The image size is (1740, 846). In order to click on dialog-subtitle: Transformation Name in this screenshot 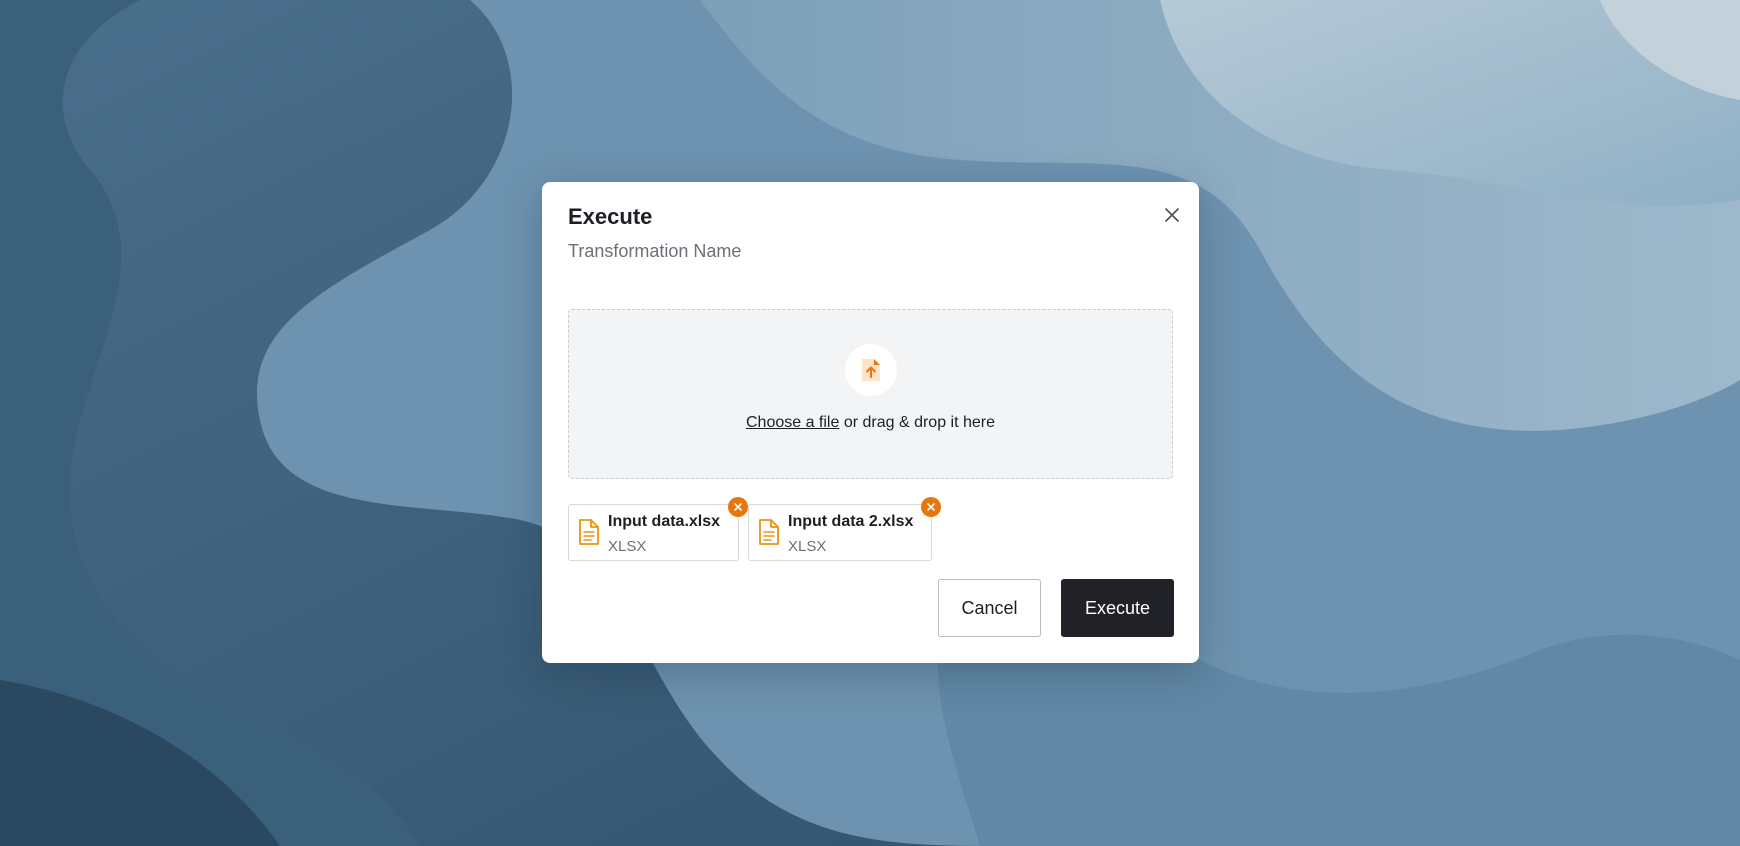, I will do `click(655, 251)`.